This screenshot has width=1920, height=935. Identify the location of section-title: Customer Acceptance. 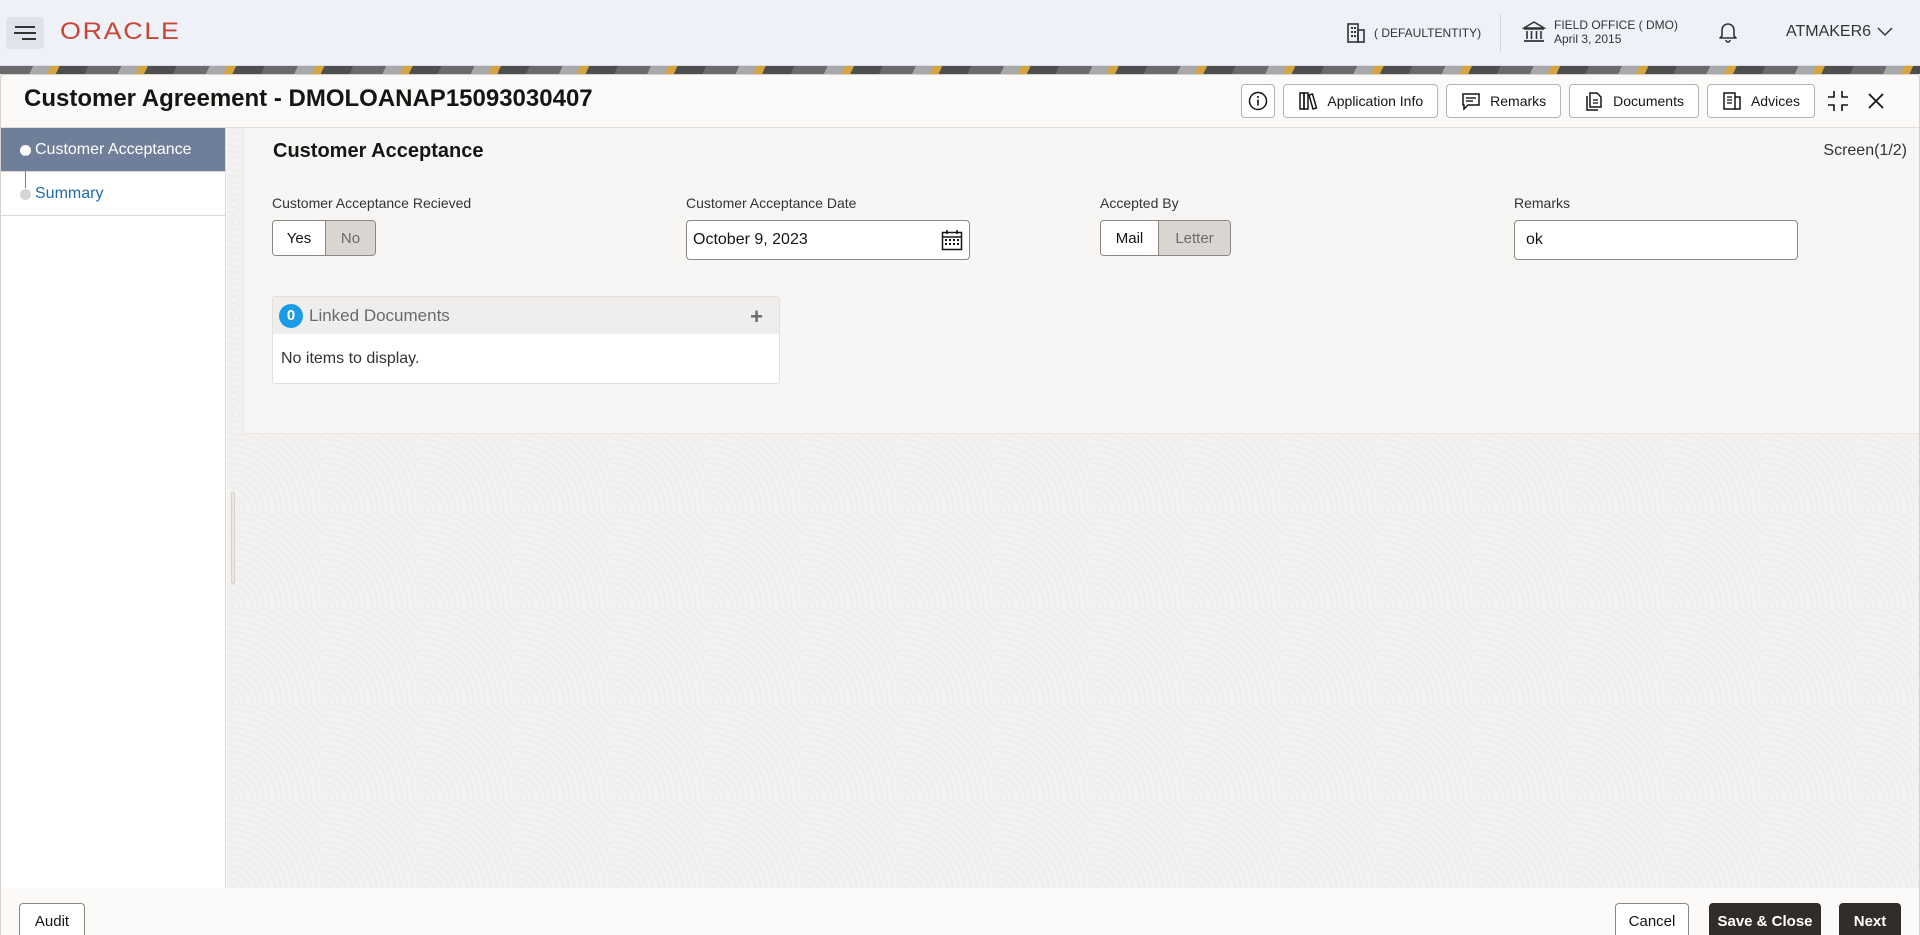
(378, 151).